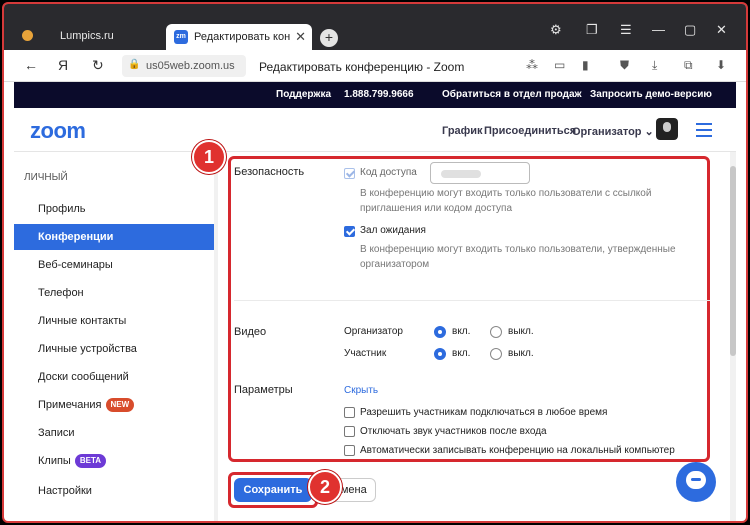 The width and height of the screenshot is (750, 525). What do you see at coordinates (303, 94) in the screenshot?
I see `support-link: Поддержка` at bounding box center [303, 94].